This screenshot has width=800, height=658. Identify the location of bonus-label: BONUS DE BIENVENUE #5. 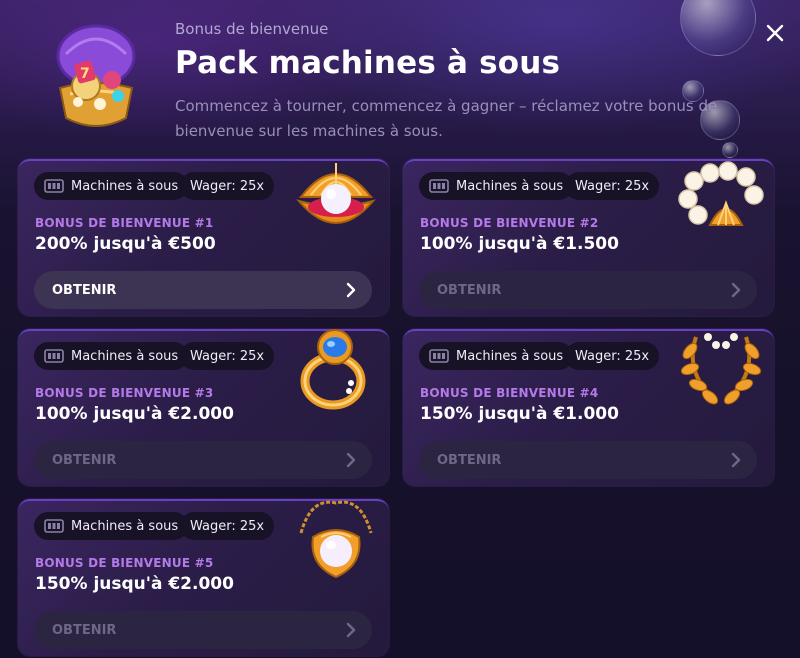
(124, 563).